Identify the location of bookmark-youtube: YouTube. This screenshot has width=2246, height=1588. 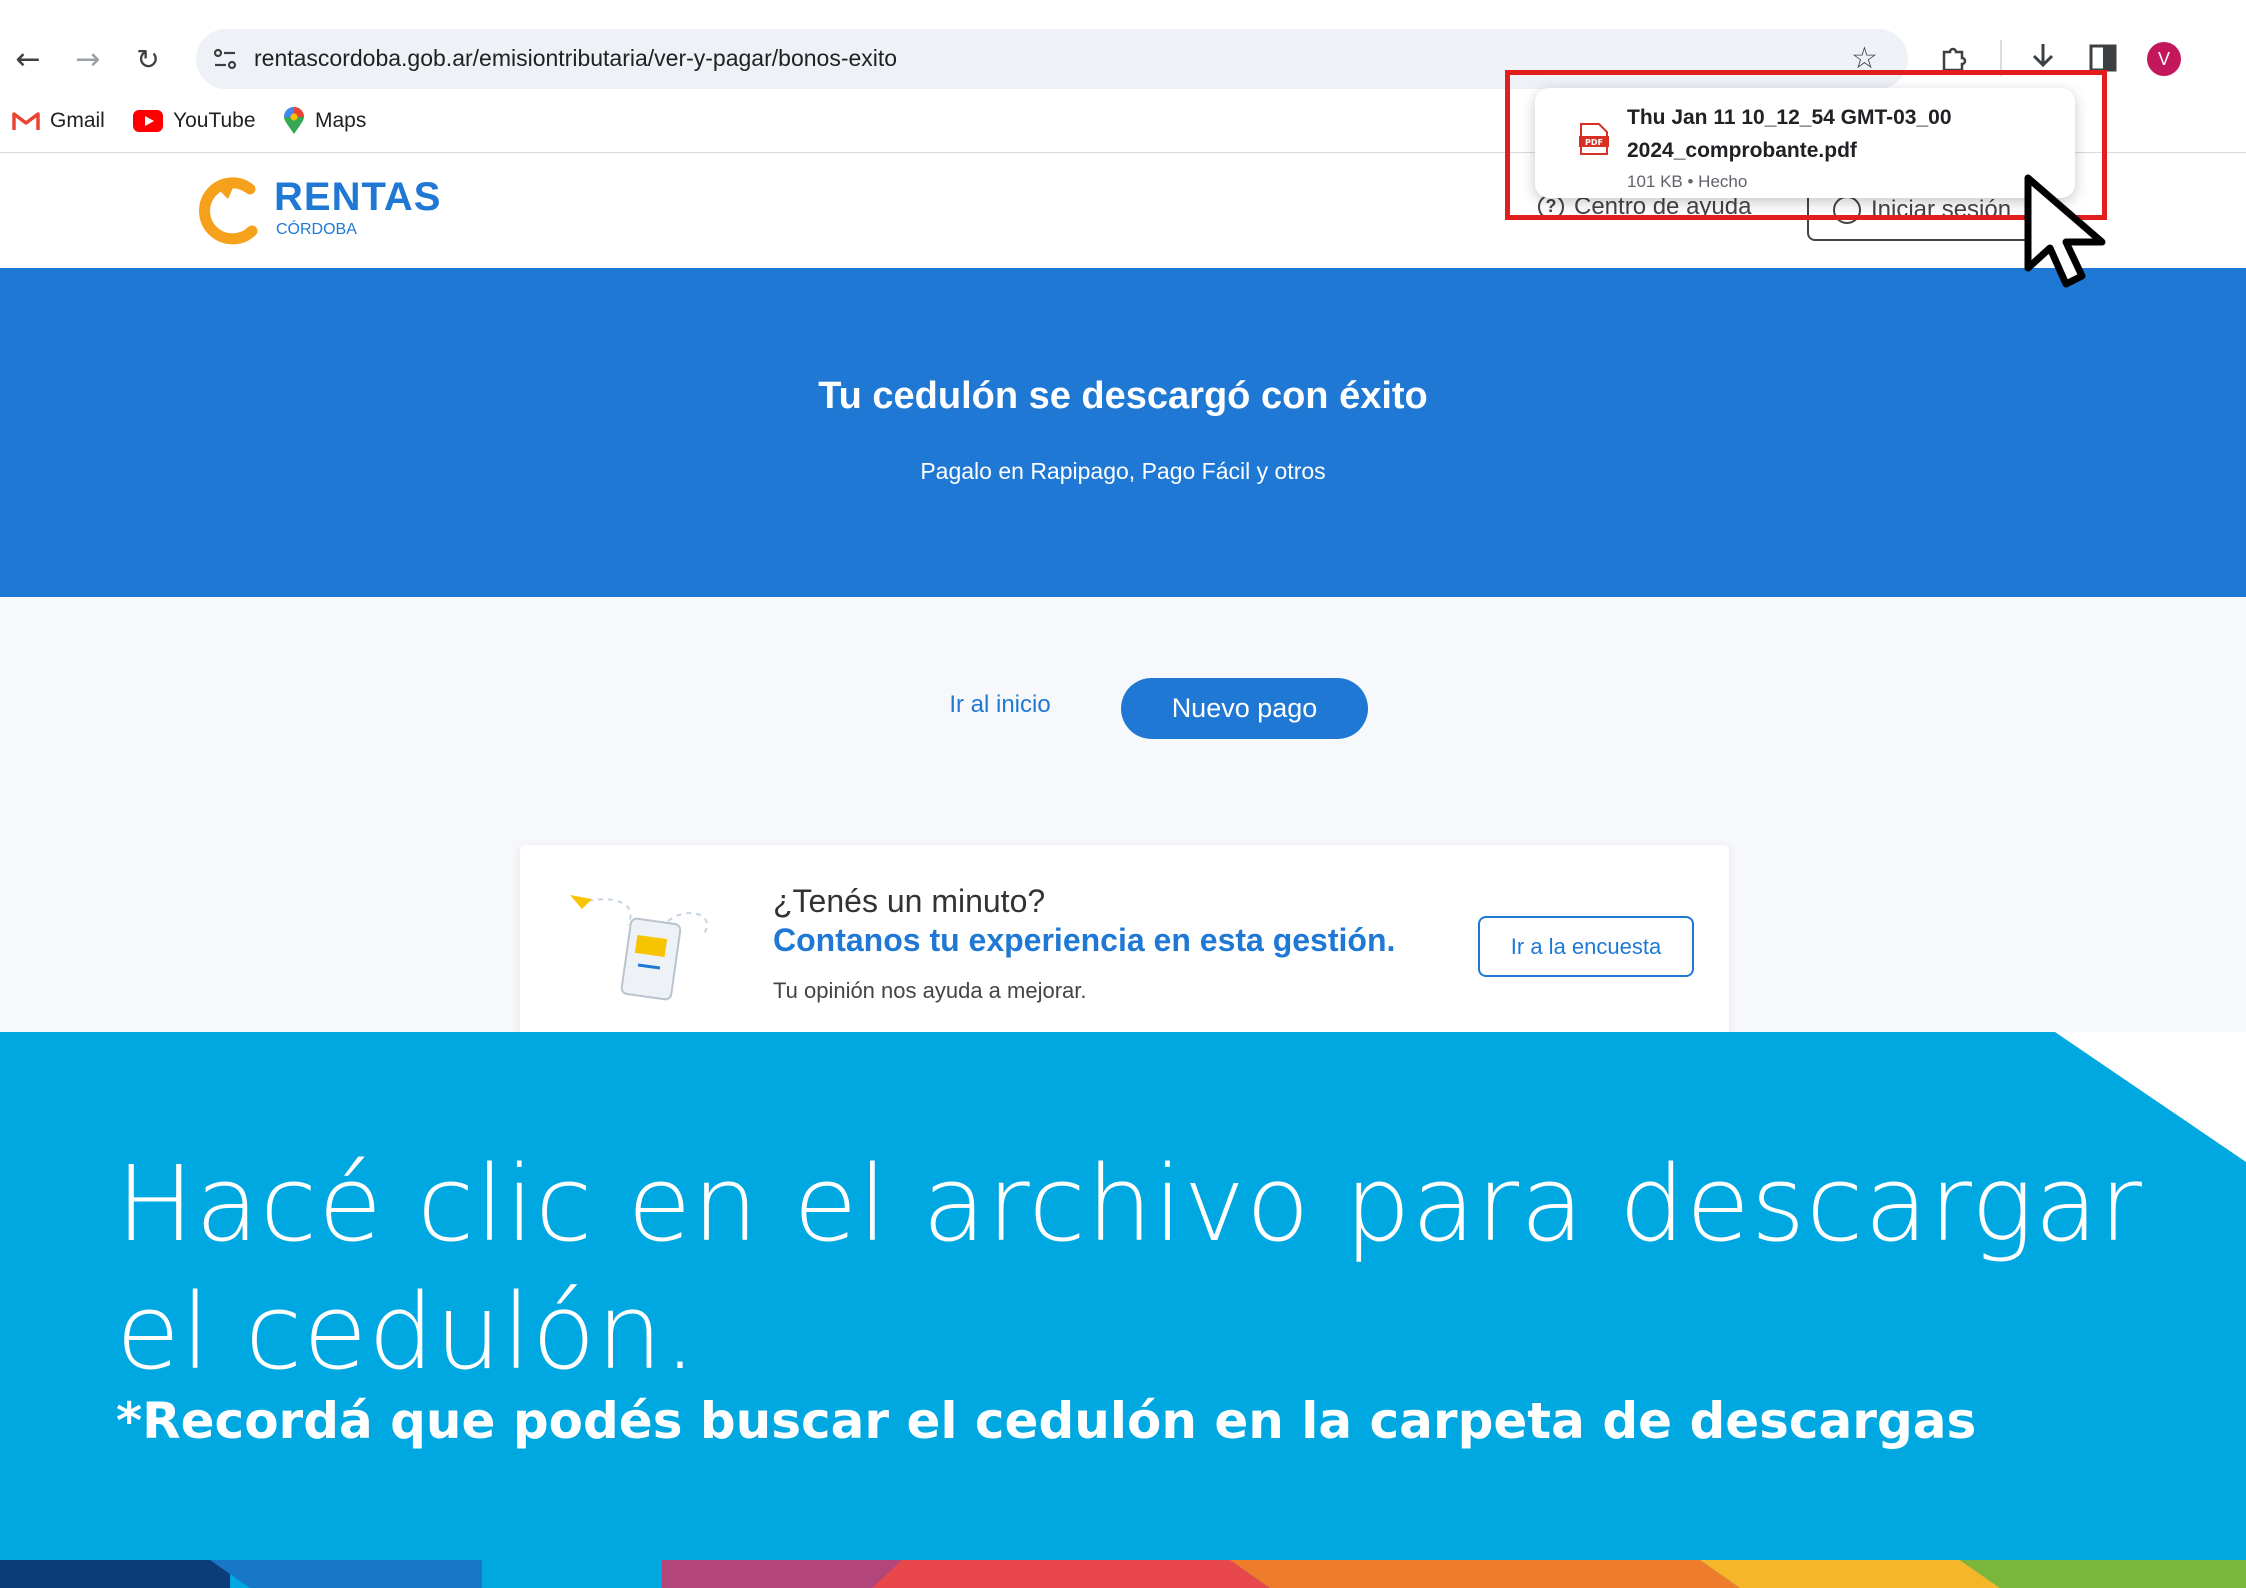
(194, 121).